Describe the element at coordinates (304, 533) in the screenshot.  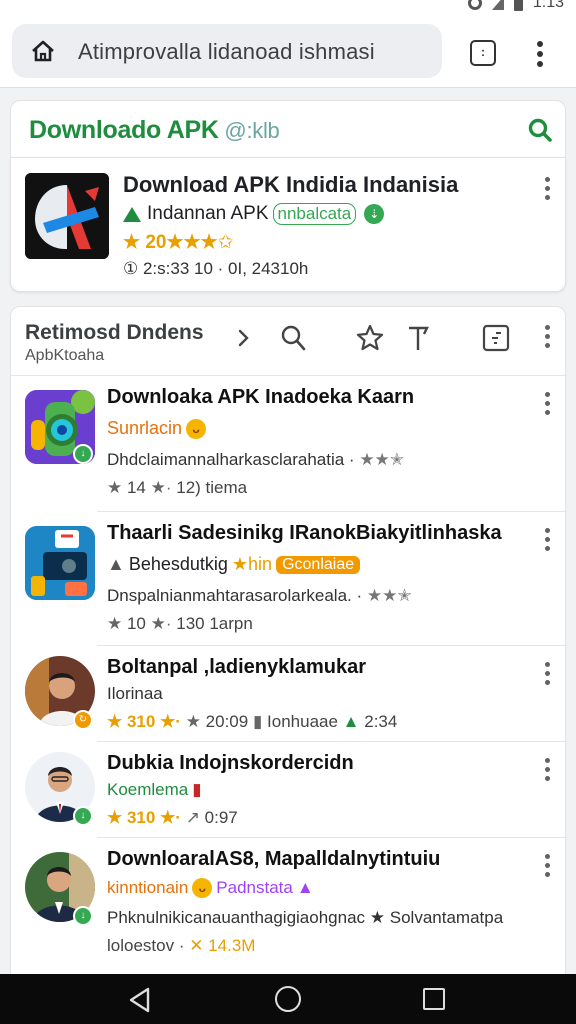
I see `app-title: Thaarli Sadesinikg IRanokBiakyitlinhaska` at that location.